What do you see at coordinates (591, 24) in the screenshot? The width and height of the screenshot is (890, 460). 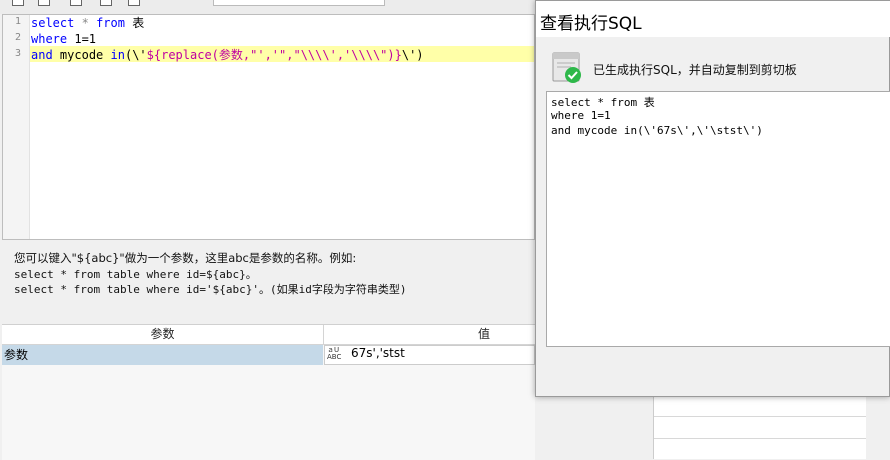 I see `dialog-title: 查看执行SQL` at bounding box center [591, 24].